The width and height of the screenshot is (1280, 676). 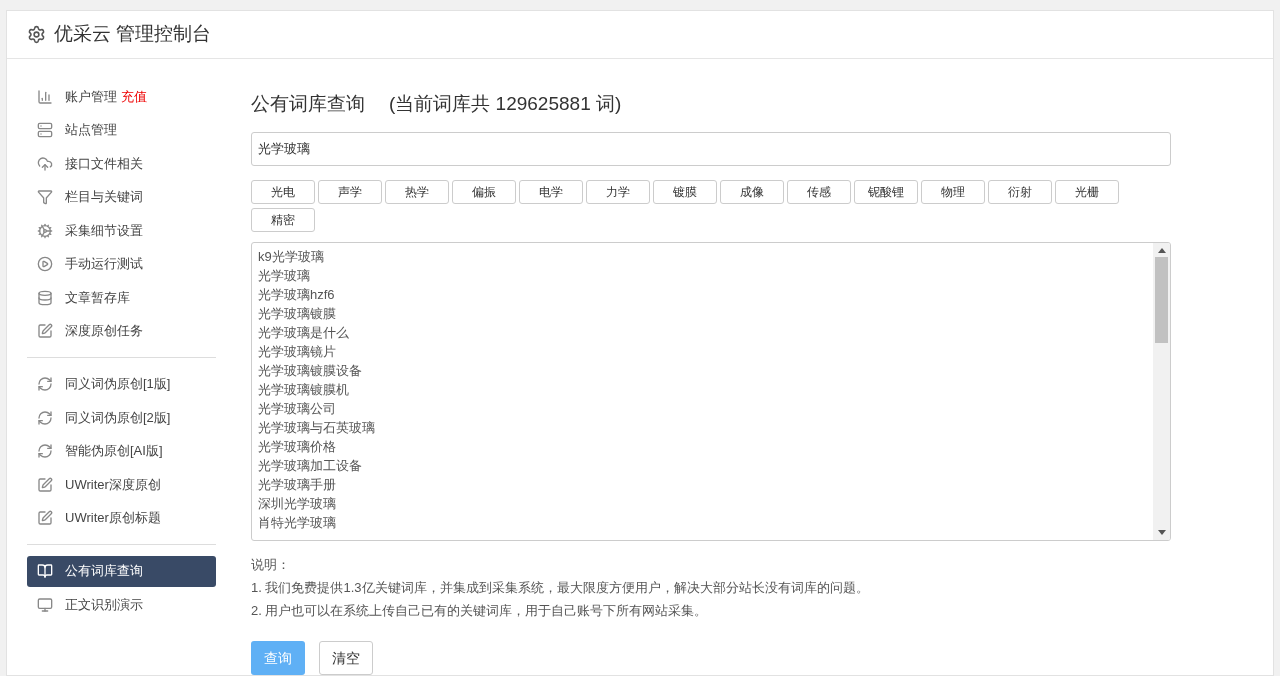 I want to click on sidebar-label: 同义词伪原创[2版], so click(x=118, y=417).